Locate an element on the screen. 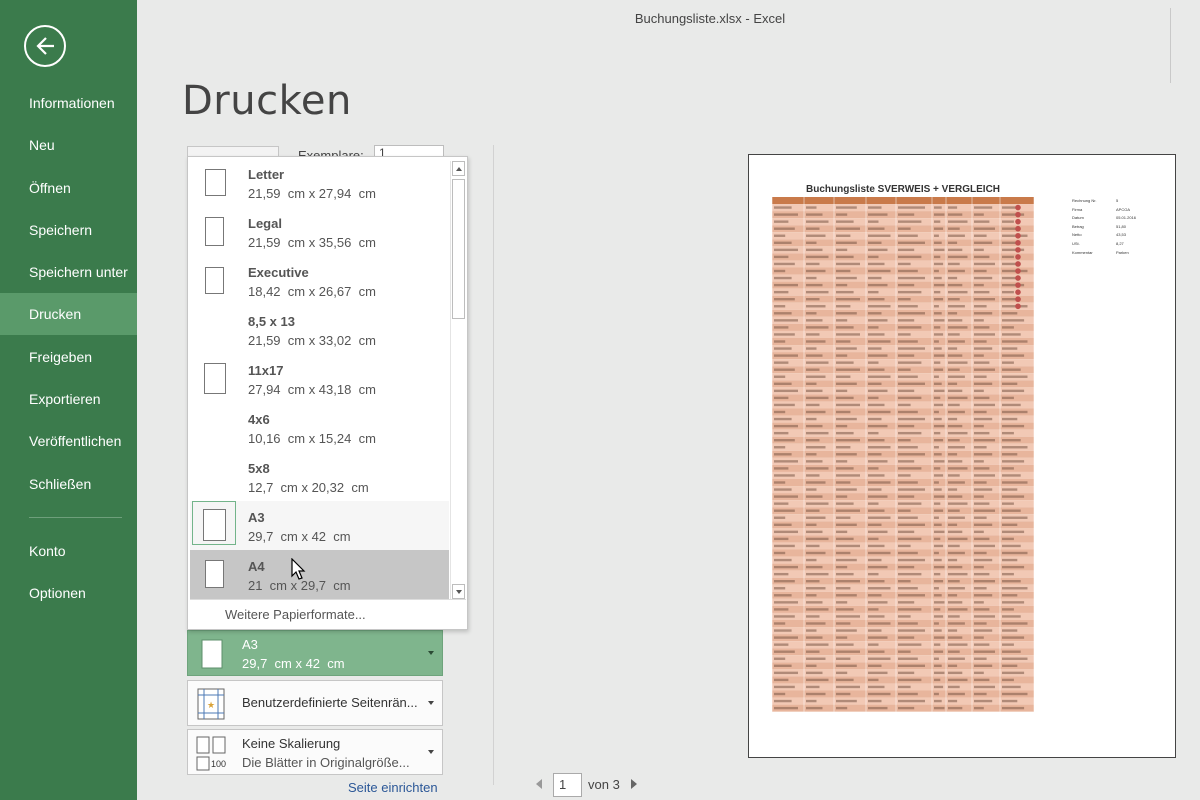  paper-option-11x17: 11x17 27,94 cm x 43,18 cm is located at coordinates (319, 378).